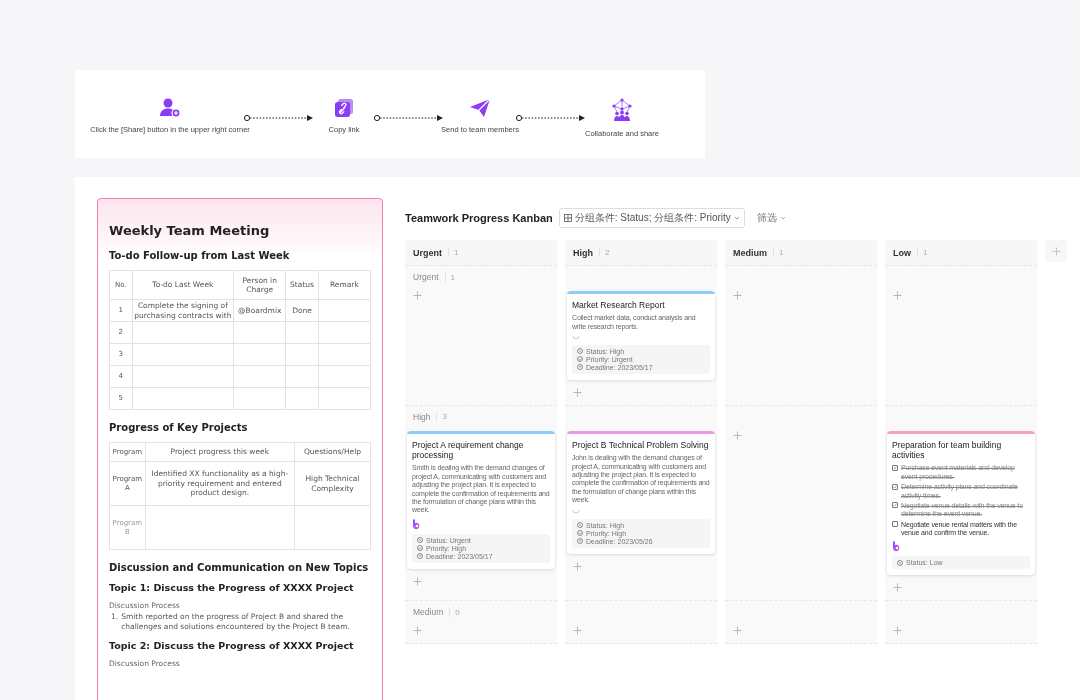  I want to click on lane-name: Urgent, so click(426, 277).